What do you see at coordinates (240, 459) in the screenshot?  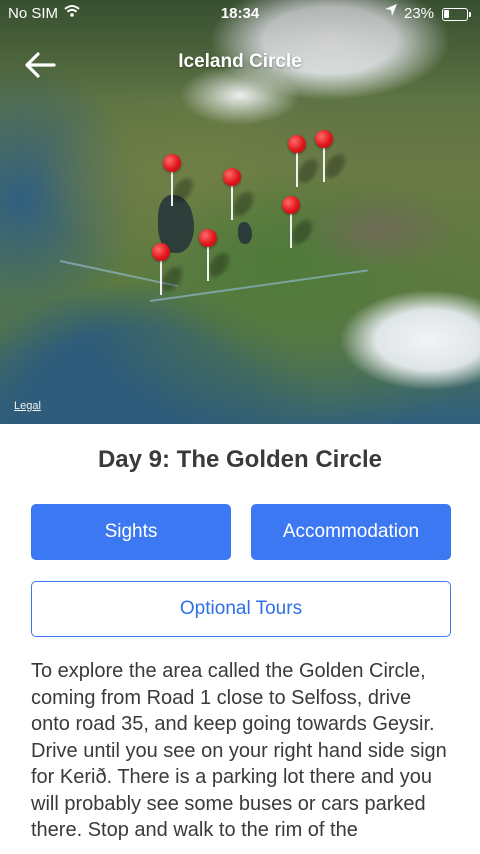 I see `day-title: Day 9: The Golden Circle` at bounding box center [240, 459].